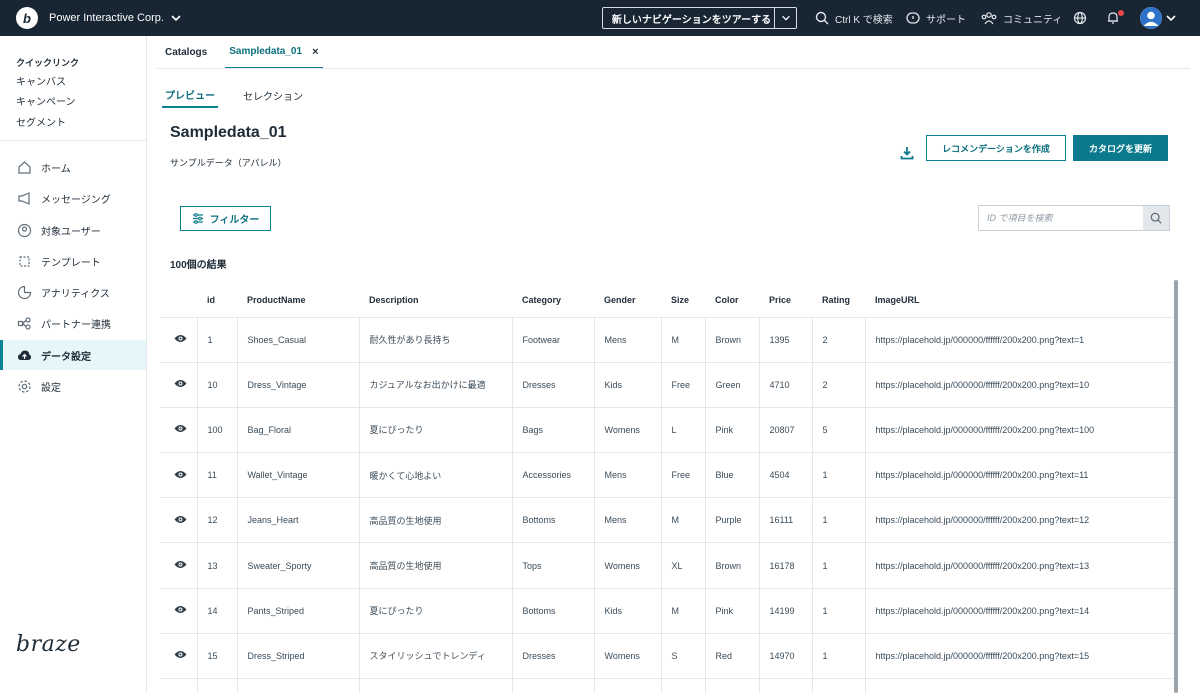 This screenshot has height=693, width=1200. What do you see at coordinates (435, 300) in the screenshot?
I see `column-header: Description` at bounding box center [435, 300].